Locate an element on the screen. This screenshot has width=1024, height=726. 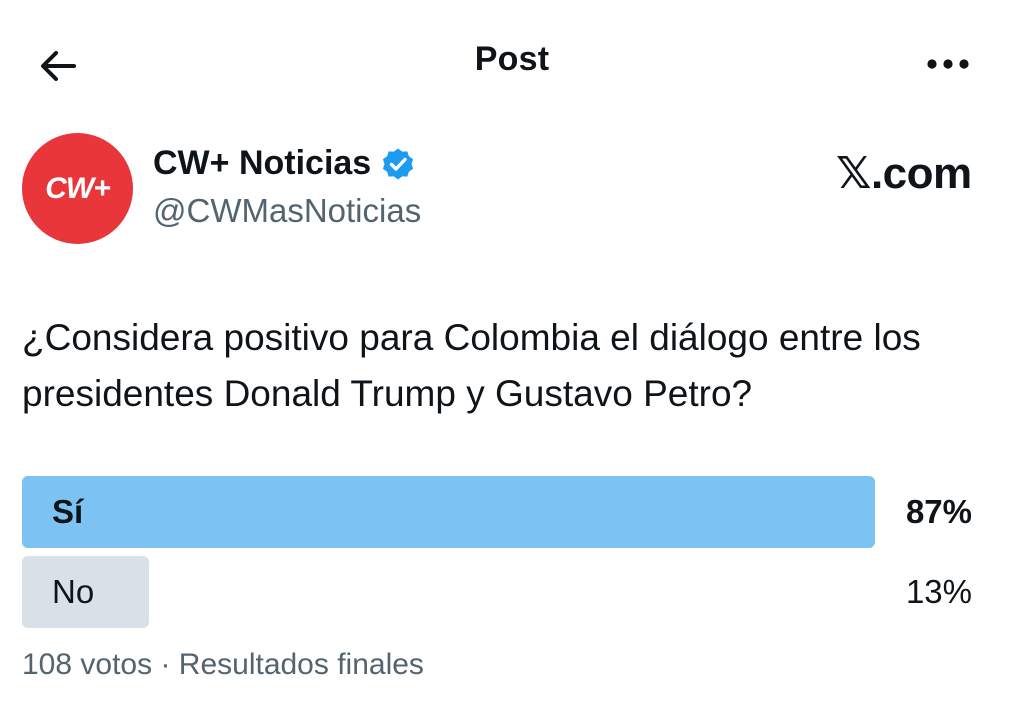
avatar: CW+ is located at coordinates (77, 188).